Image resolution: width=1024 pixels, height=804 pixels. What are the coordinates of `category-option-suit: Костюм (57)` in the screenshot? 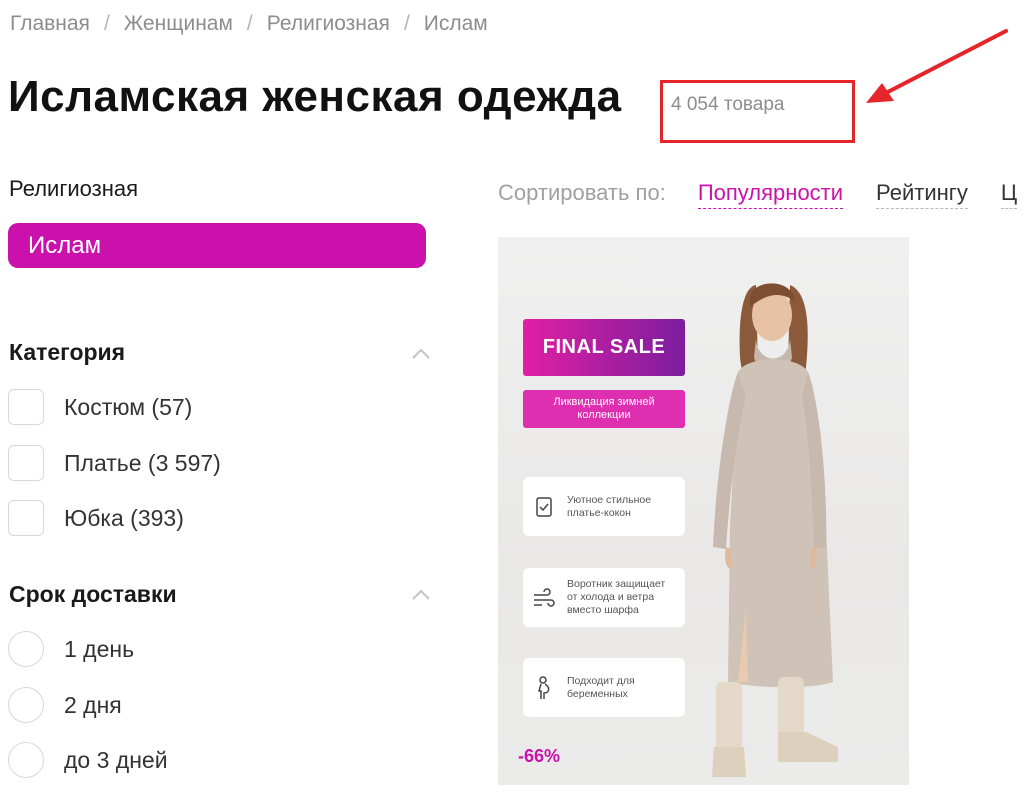 It's located at (100, 407).